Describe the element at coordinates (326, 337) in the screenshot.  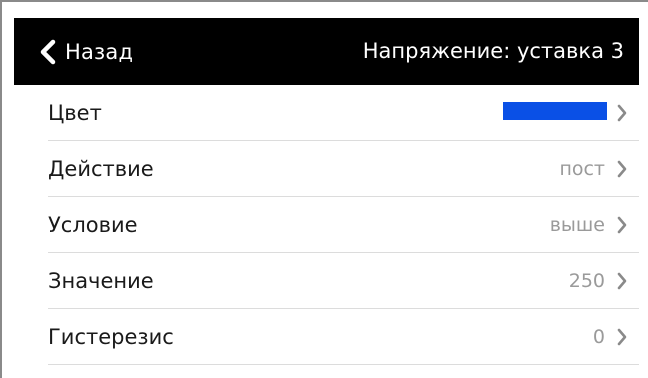
I see `setting-row-hysteresis: Гистерезис 0` at that location.